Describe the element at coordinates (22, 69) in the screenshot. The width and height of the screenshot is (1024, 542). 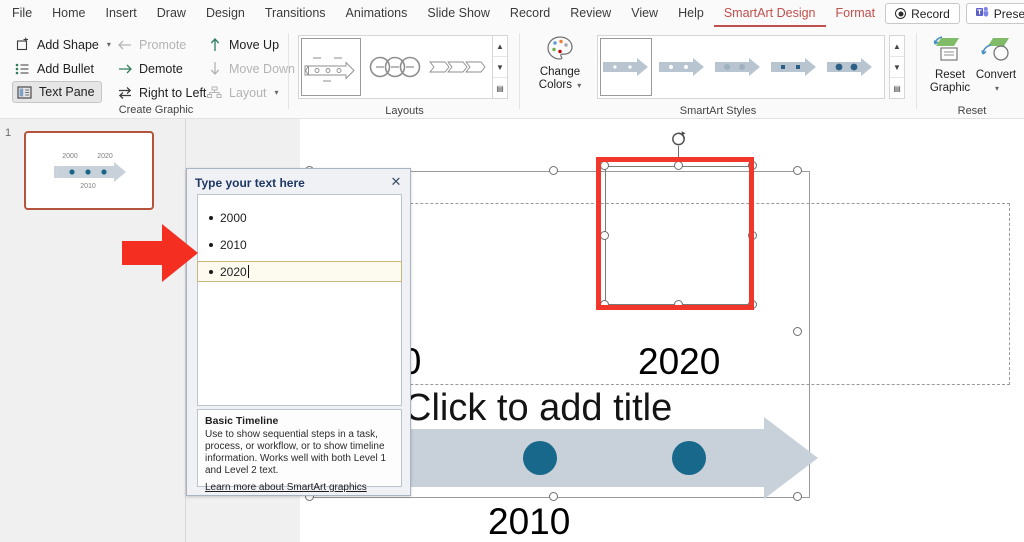
I see `add-bullet-icon` at that location.